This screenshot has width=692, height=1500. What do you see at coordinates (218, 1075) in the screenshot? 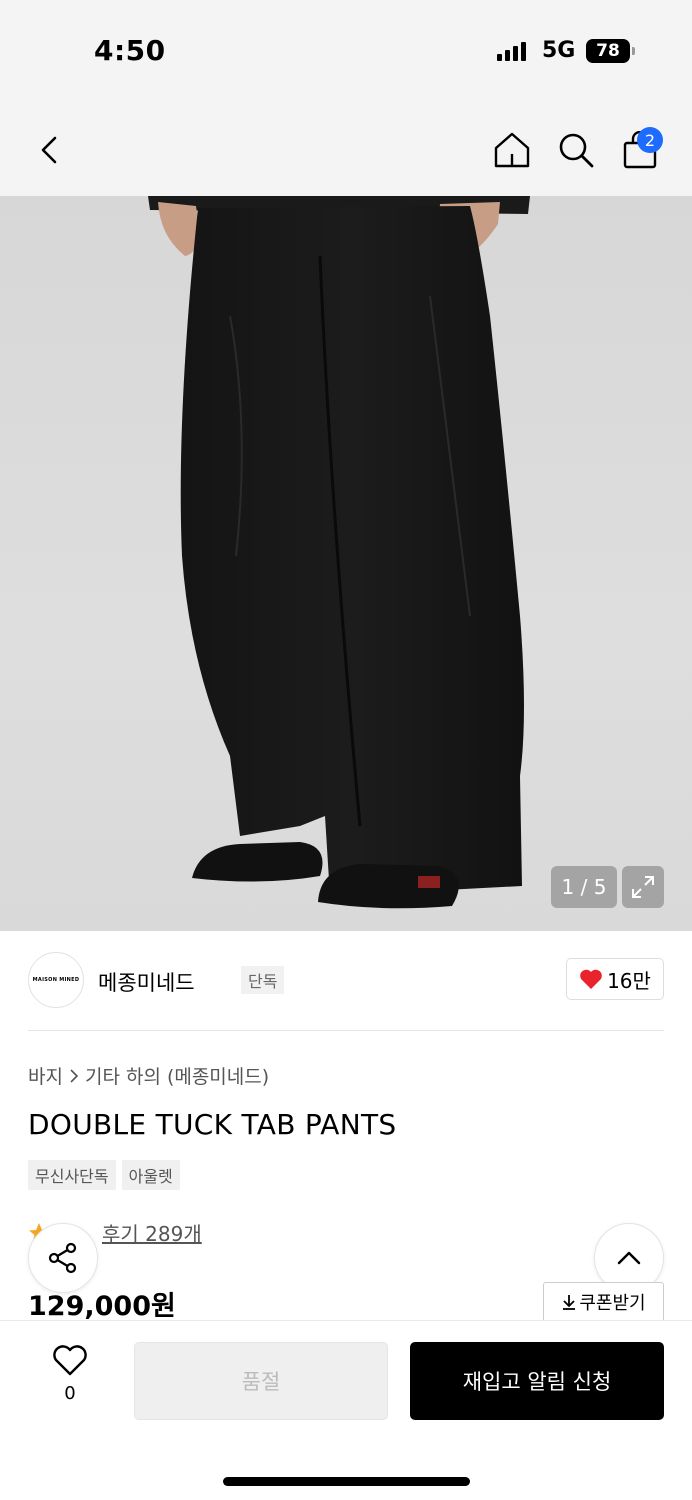
I see `breadcrumb-brand: (메종미네드)` at bounding box center [218, 1075].